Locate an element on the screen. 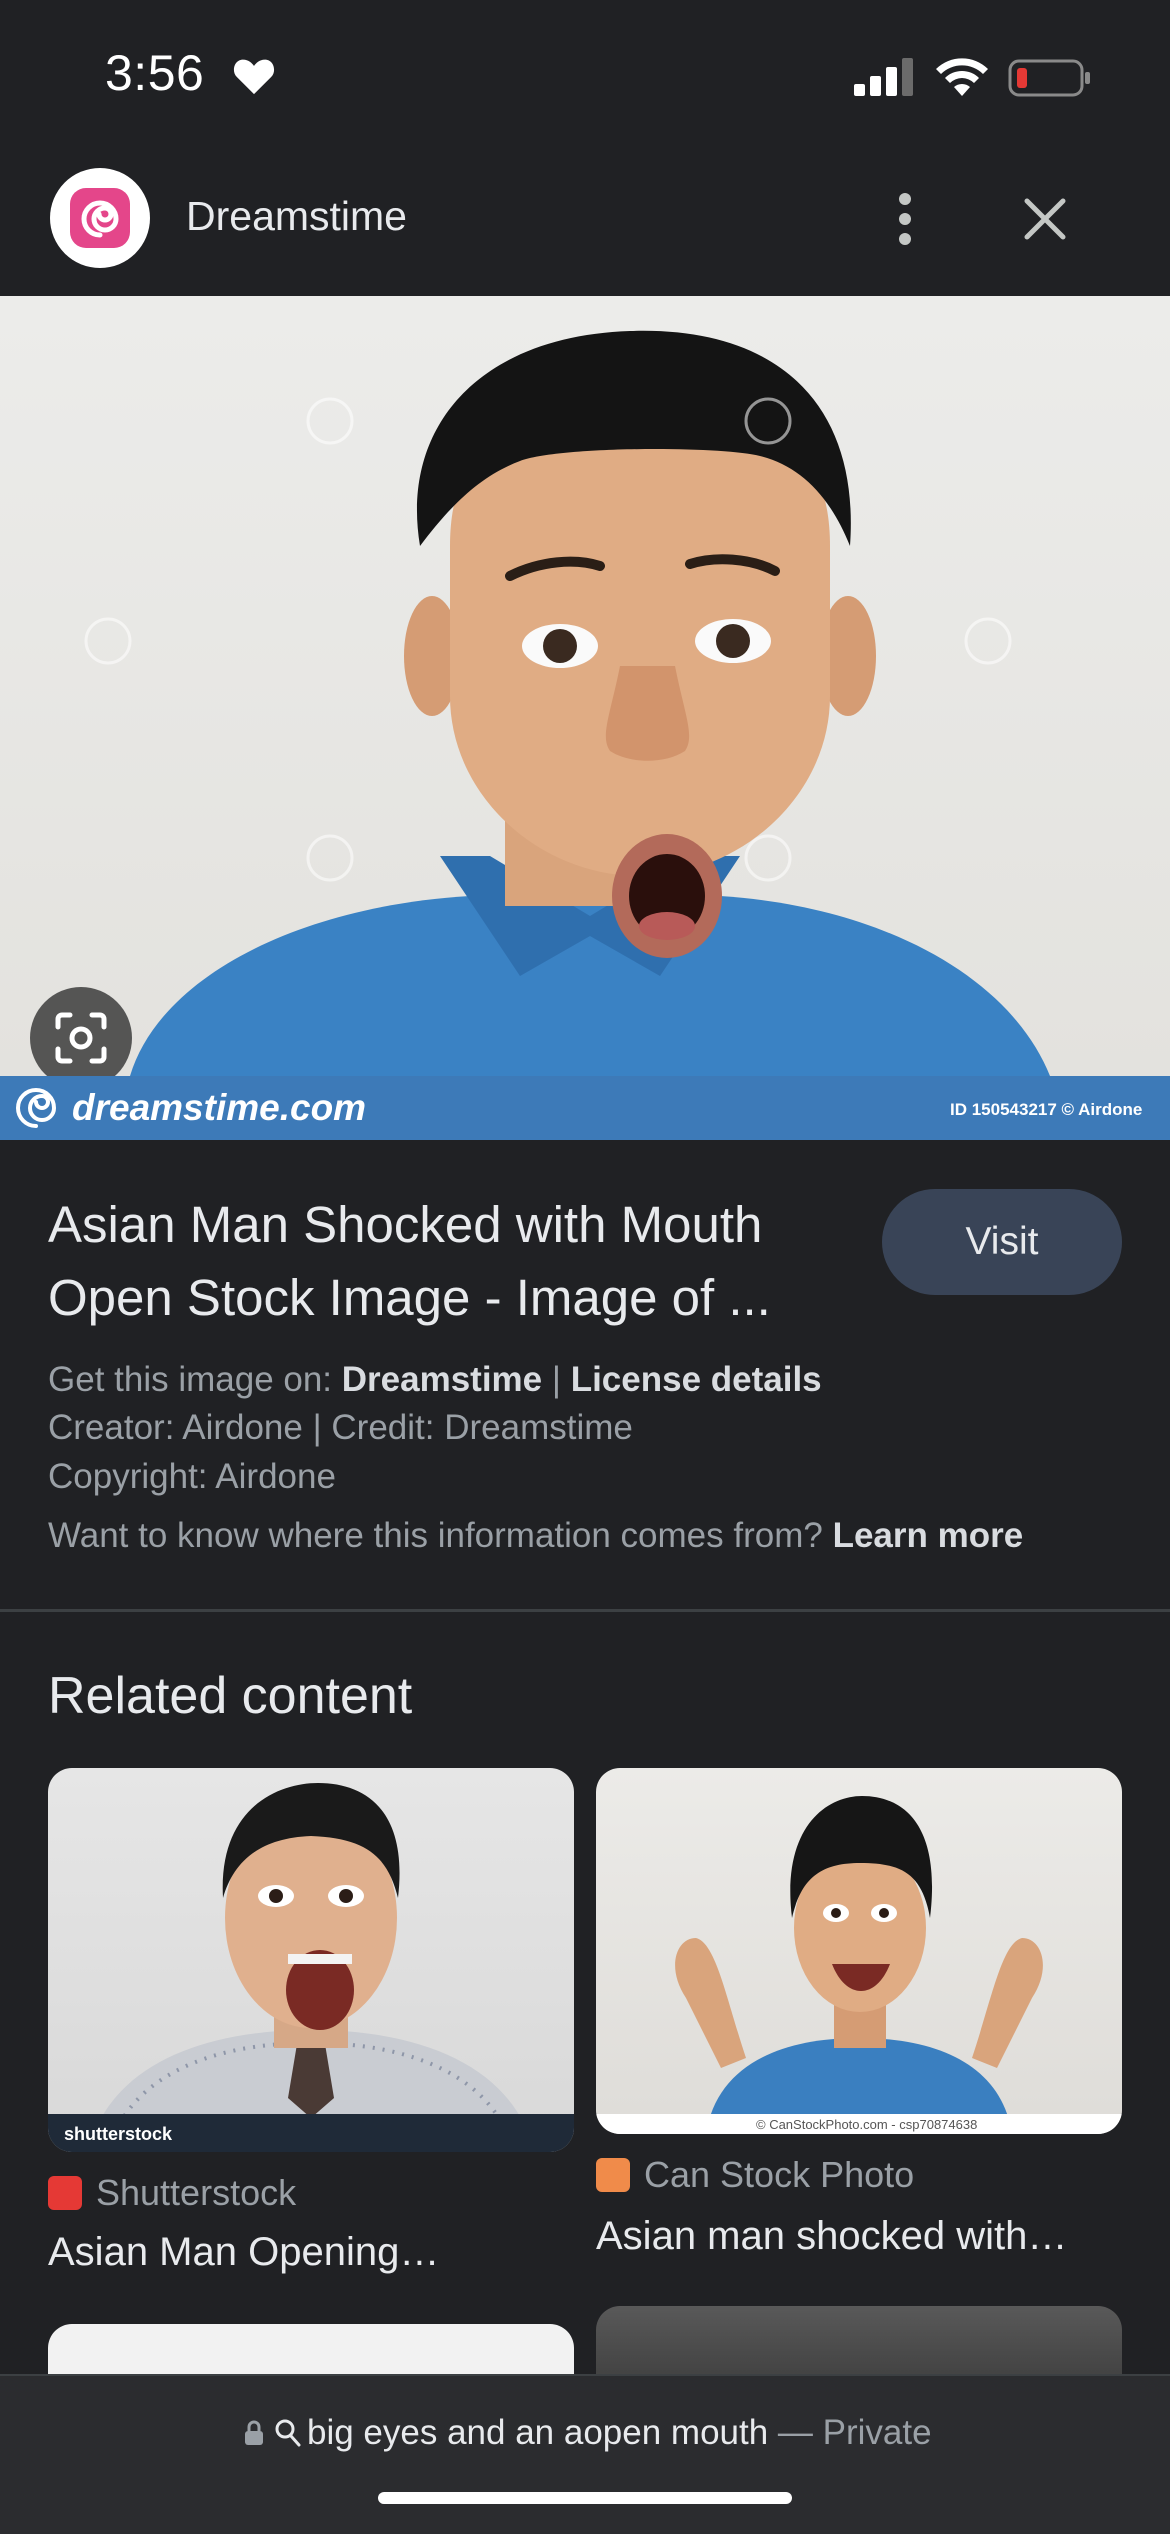 This screenshot has width=1170, height=2534. search-icon is located at coordinates (288, 2433).